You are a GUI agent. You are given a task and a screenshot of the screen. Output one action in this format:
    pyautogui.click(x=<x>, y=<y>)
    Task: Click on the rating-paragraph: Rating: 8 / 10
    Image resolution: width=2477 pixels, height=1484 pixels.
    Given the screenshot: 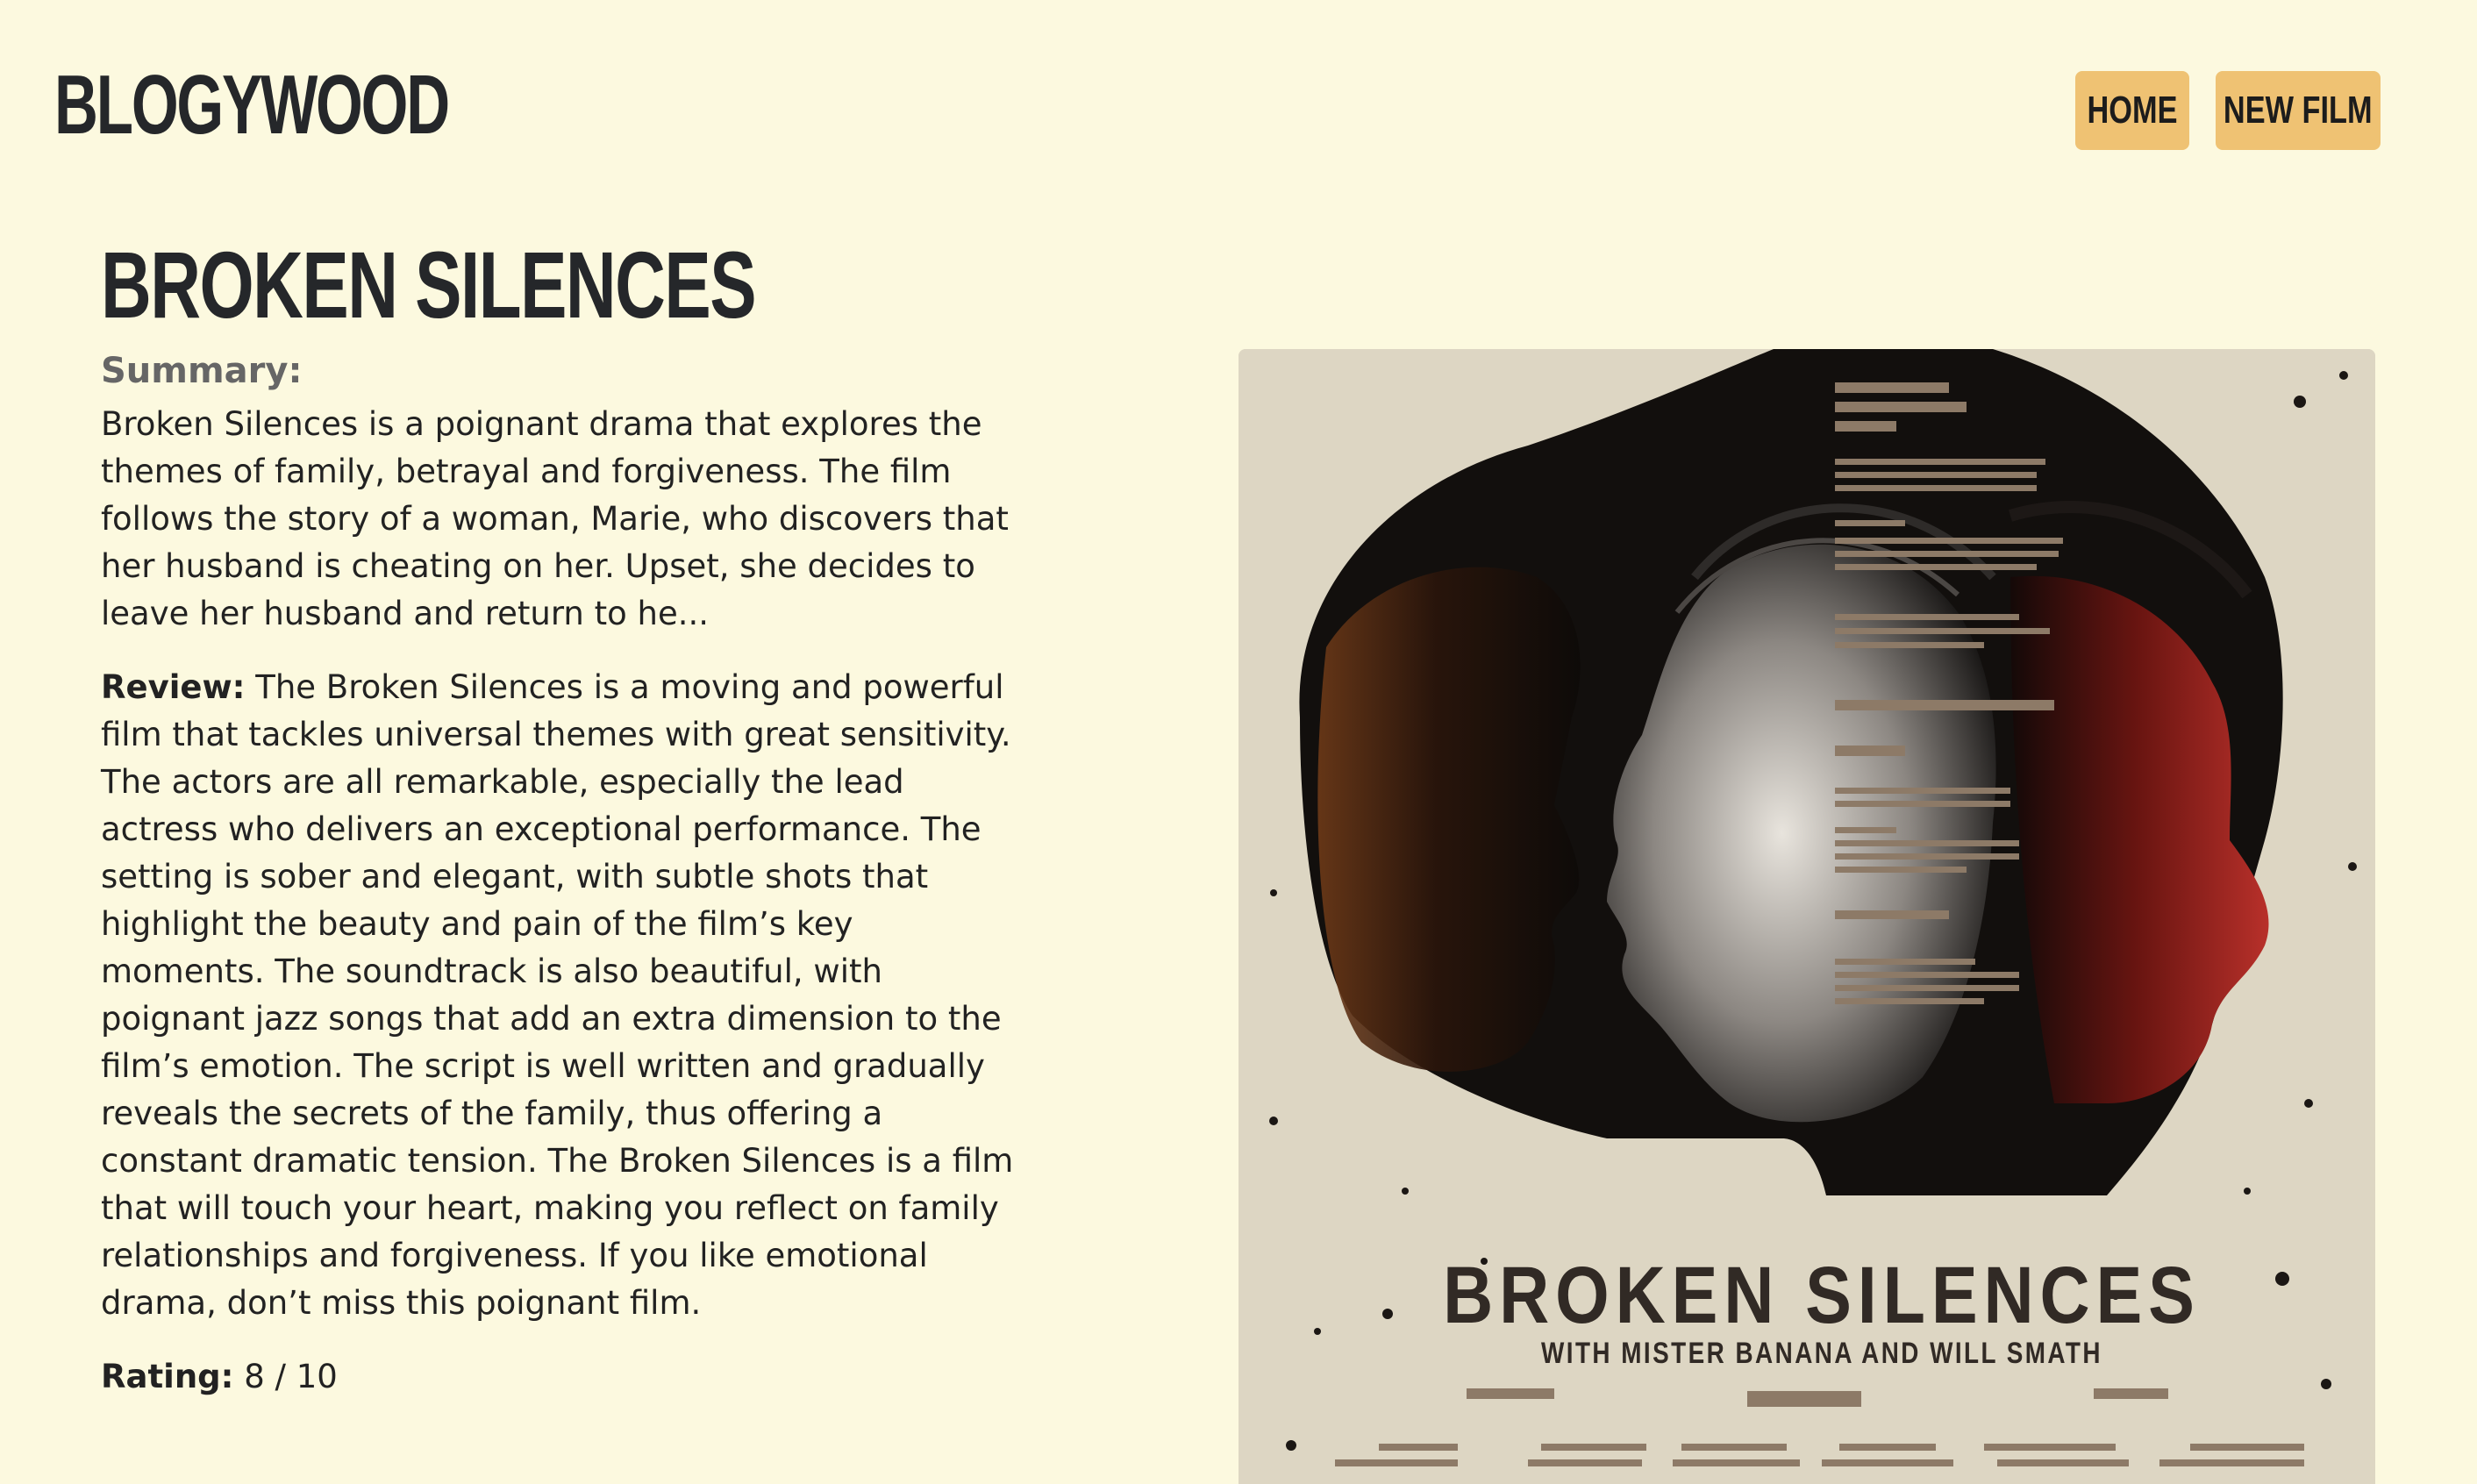 What is the action you would take?
    pyautogui.click(x=561, y=1377)
    